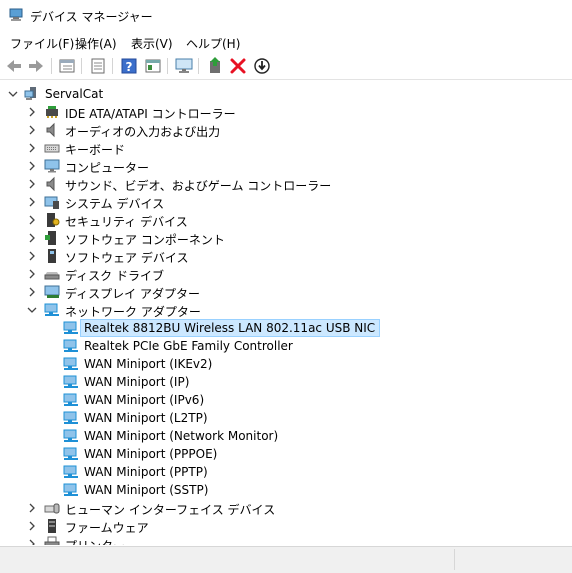  I want to click on tree-device: Realtek PCIe GbE Family Controller, so click(286, 346).